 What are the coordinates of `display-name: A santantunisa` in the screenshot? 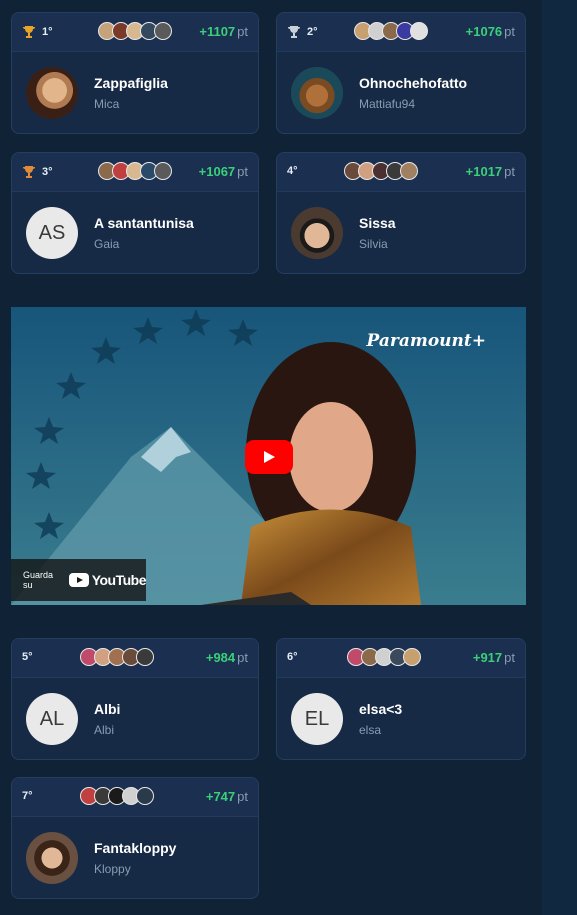 It's located at (144, 223).